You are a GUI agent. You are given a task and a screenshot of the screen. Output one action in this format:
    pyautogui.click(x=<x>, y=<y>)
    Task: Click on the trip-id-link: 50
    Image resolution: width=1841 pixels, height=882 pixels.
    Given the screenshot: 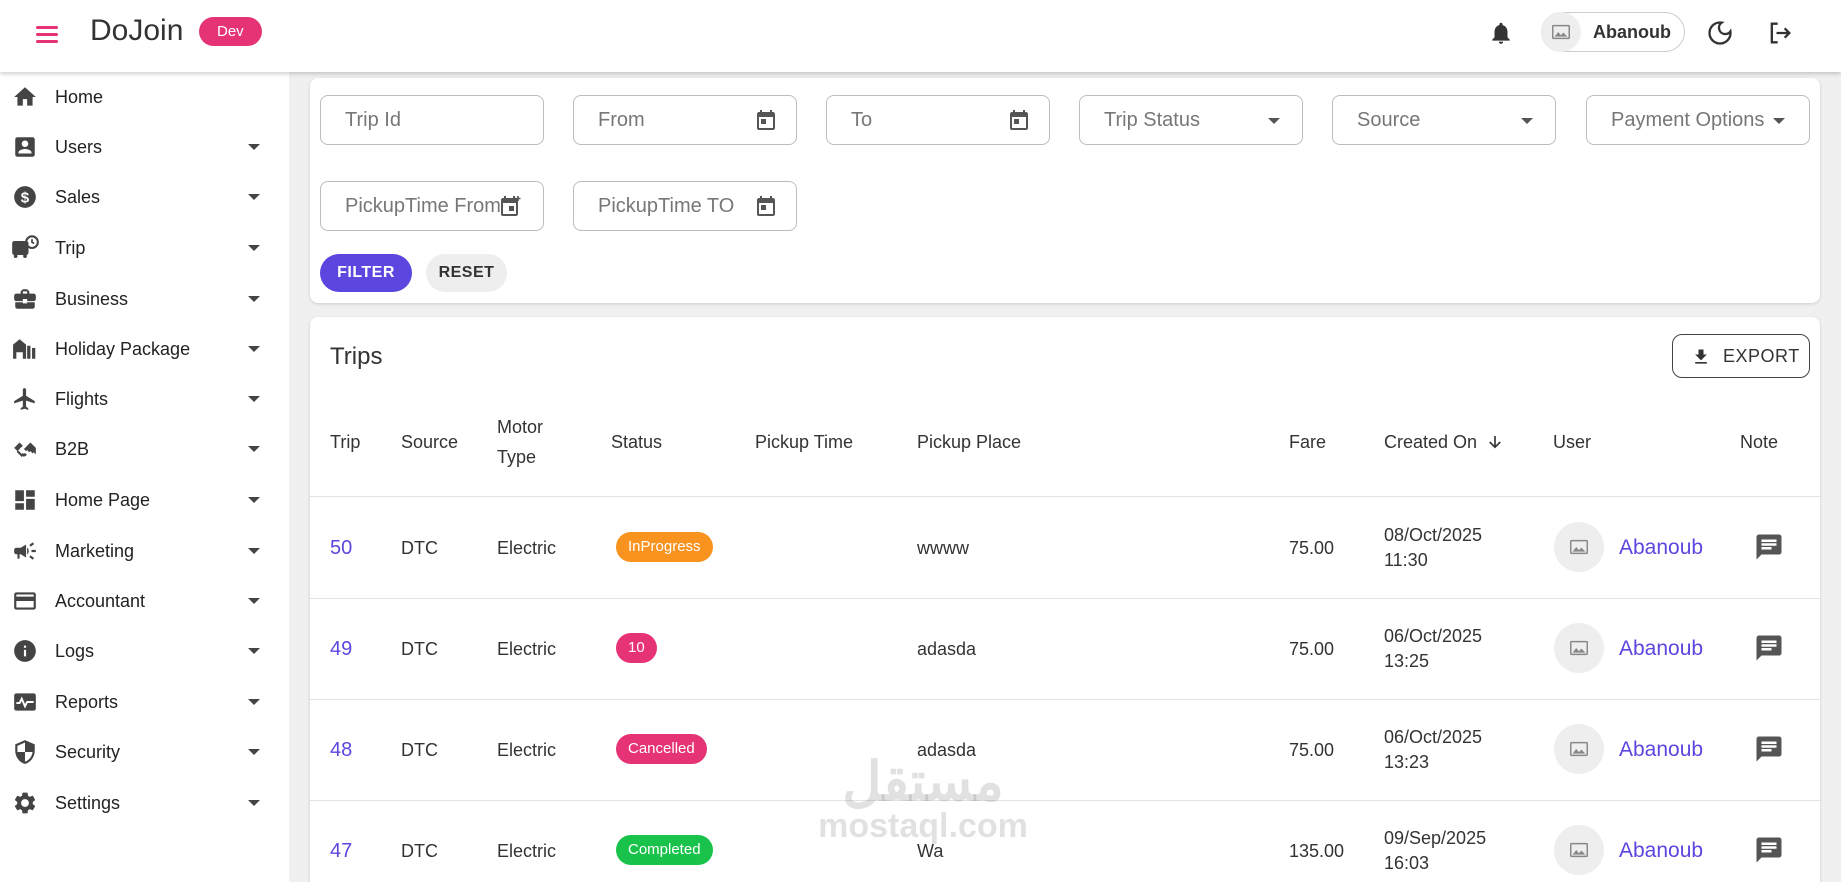 What is the action you would take?
    pyautogui.click(x=341, y=548)
    